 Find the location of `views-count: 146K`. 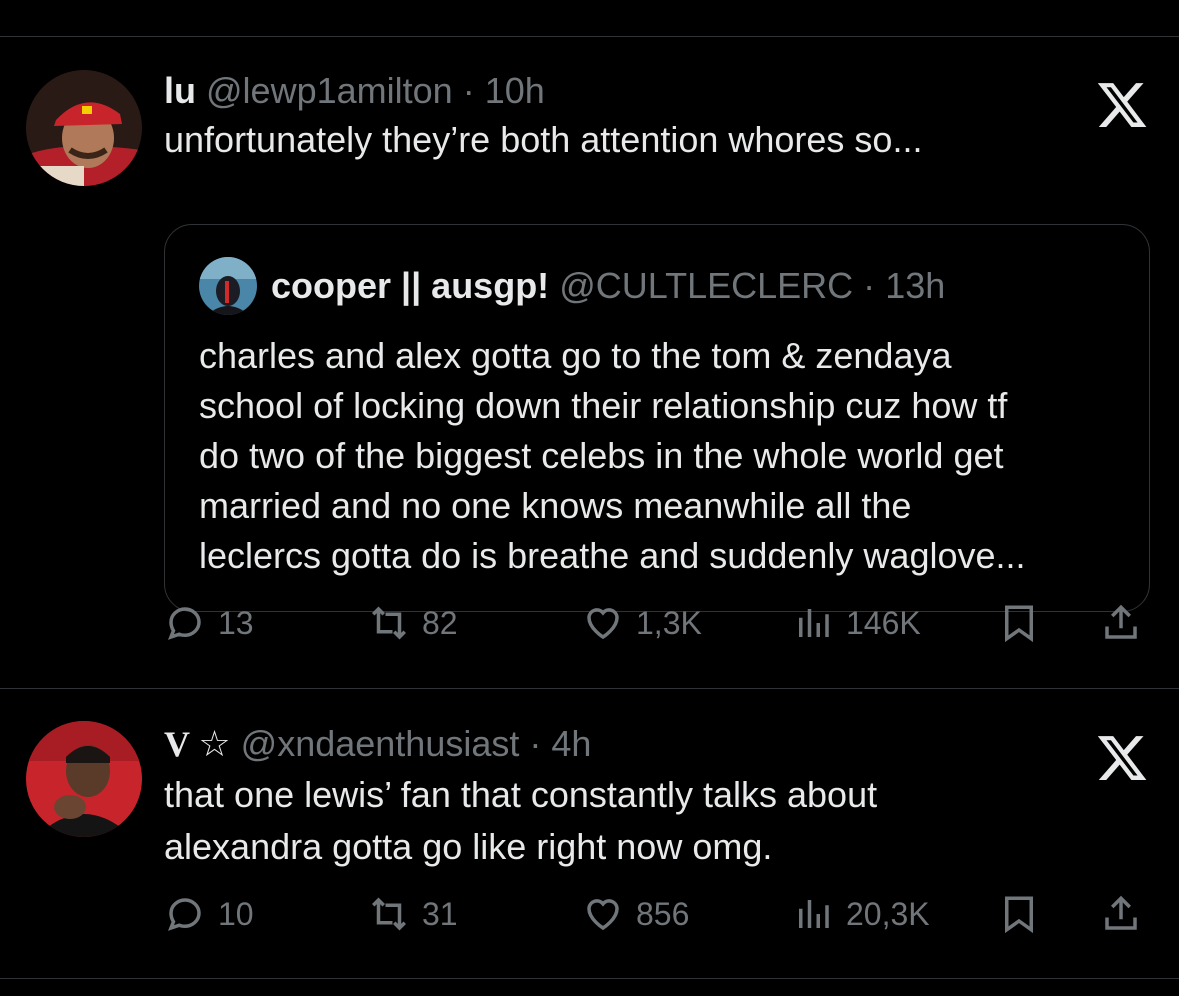

views-count: 146K is located at coordinates (883, 622).